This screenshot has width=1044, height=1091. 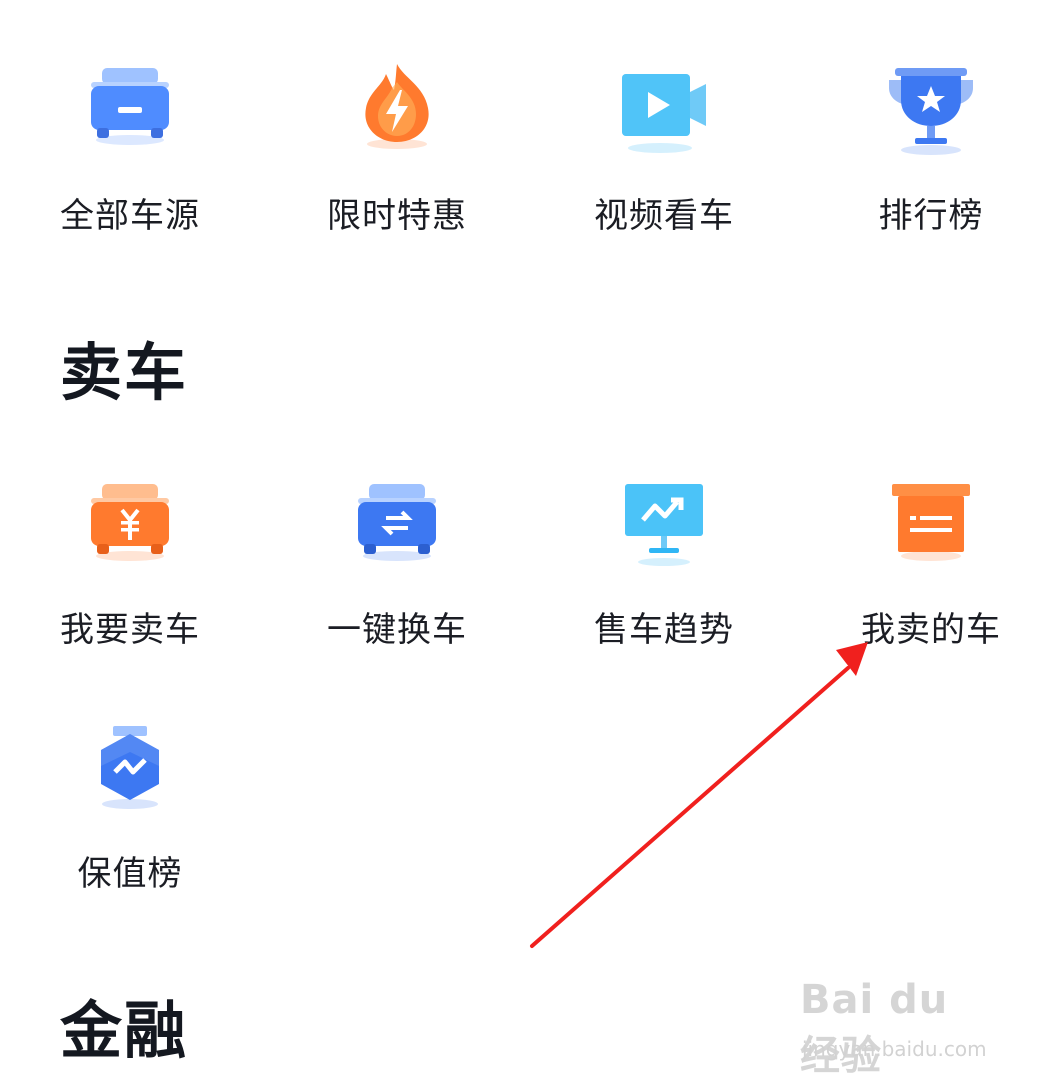 What do you see at coordinates (397, 216) in the screenshot?
I see `tile-label: 限时特惠` at bounding box center [397, 216].